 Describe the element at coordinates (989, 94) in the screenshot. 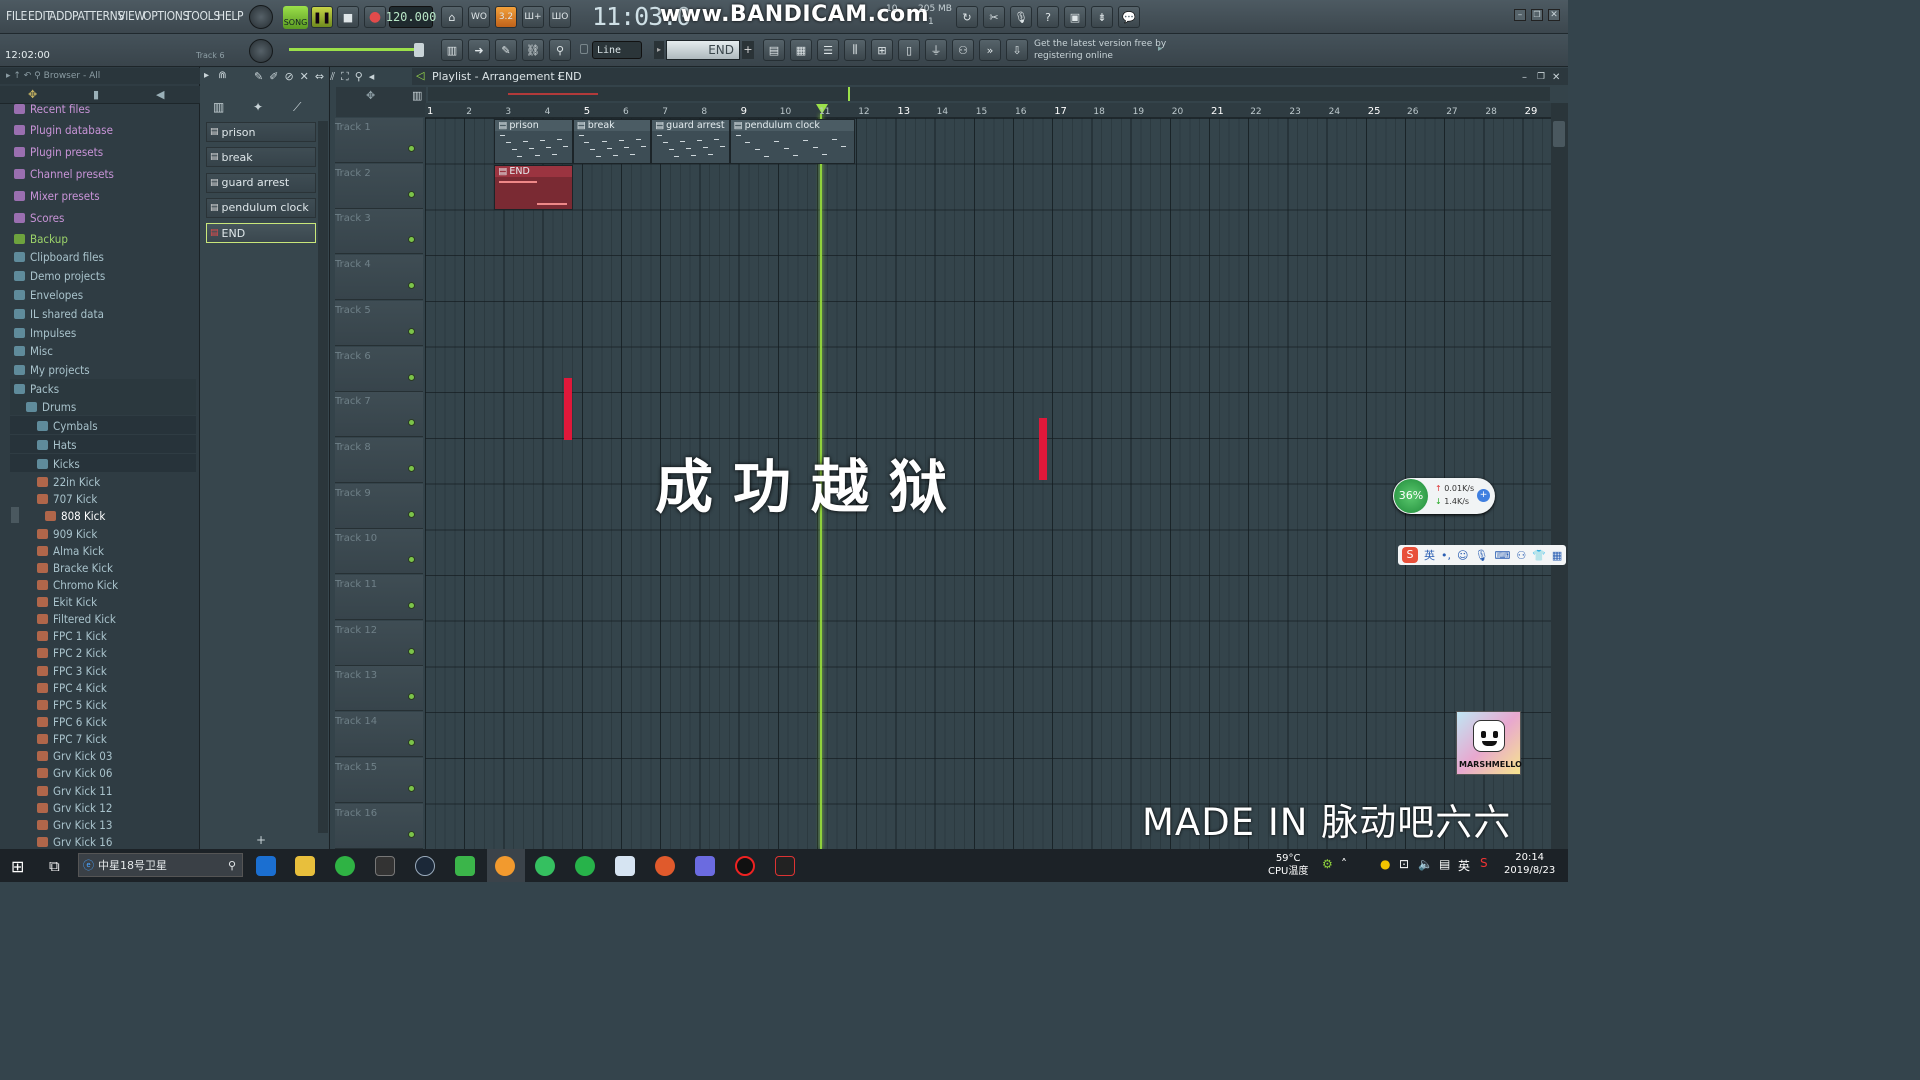

I see `time-scrollbar` at that location.